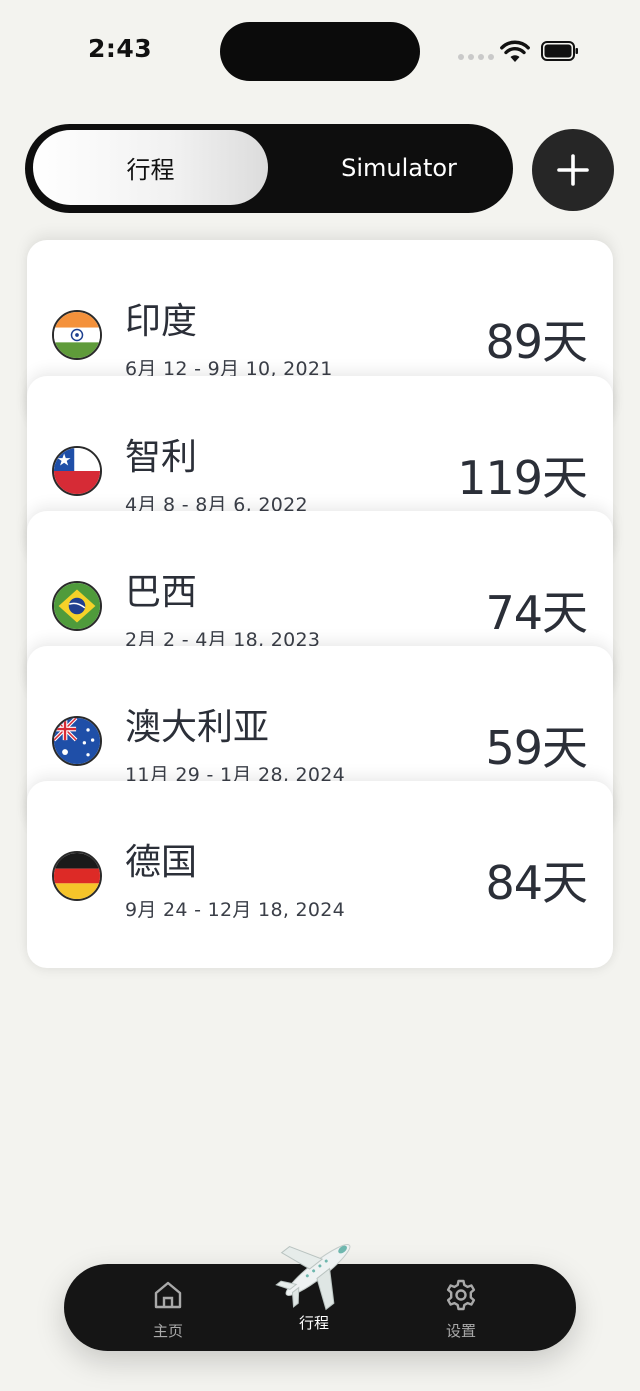  What do you see at coordinates (161, 592) in the screenshot?
I see `trip-country: 巴西` at bounding box center [161, 592].